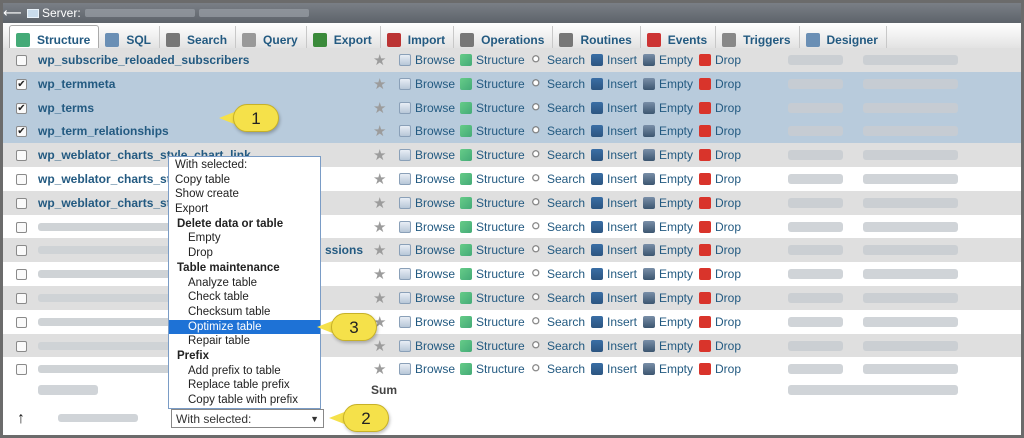 This screenshot has width=1024, height=438. Describe the element at coordinates (244, 385) in the screenshot. I see `dropdown-option: Replace table prefix` at that location.